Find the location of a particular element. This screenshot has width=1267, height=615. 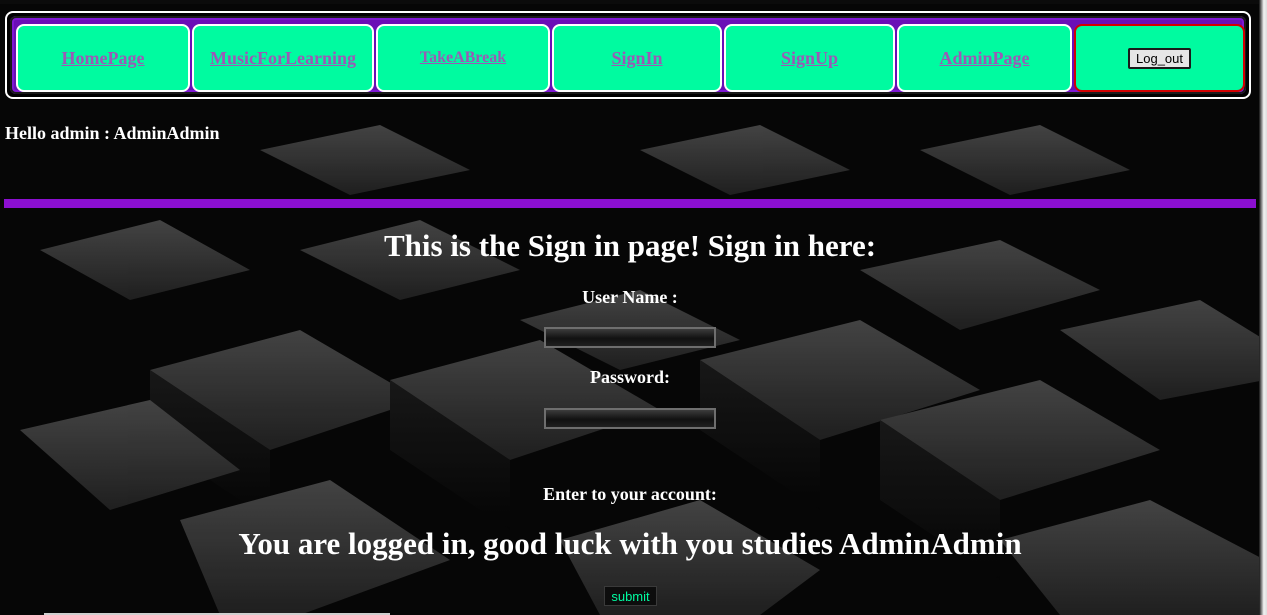

nav-link-homepage: HomePage is located at coordinates (103, 58).